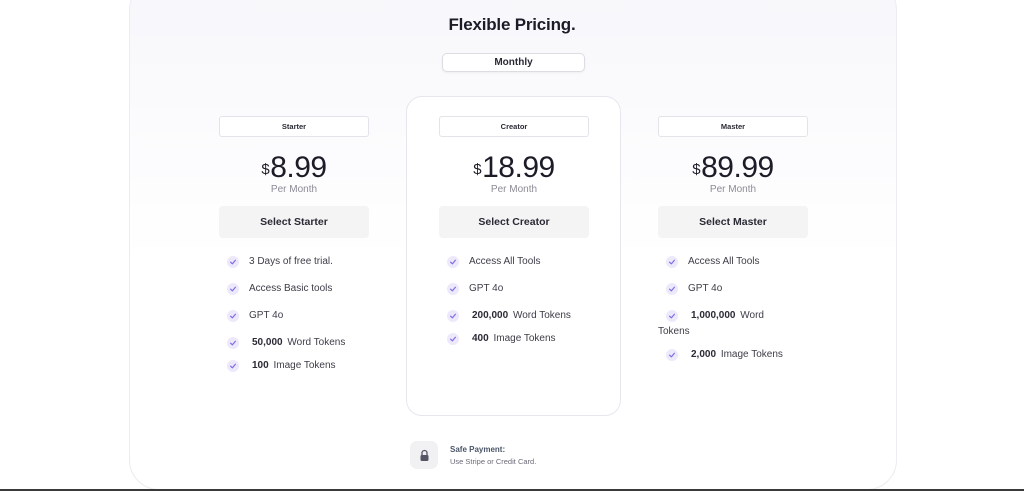 This screenshot has height=491, width=1024. Describe the element at coordinates (473, 455) in the screenshot. I see `safe-payment-note: Safe Payment: Use Stripe or Credit Card.` at that location.